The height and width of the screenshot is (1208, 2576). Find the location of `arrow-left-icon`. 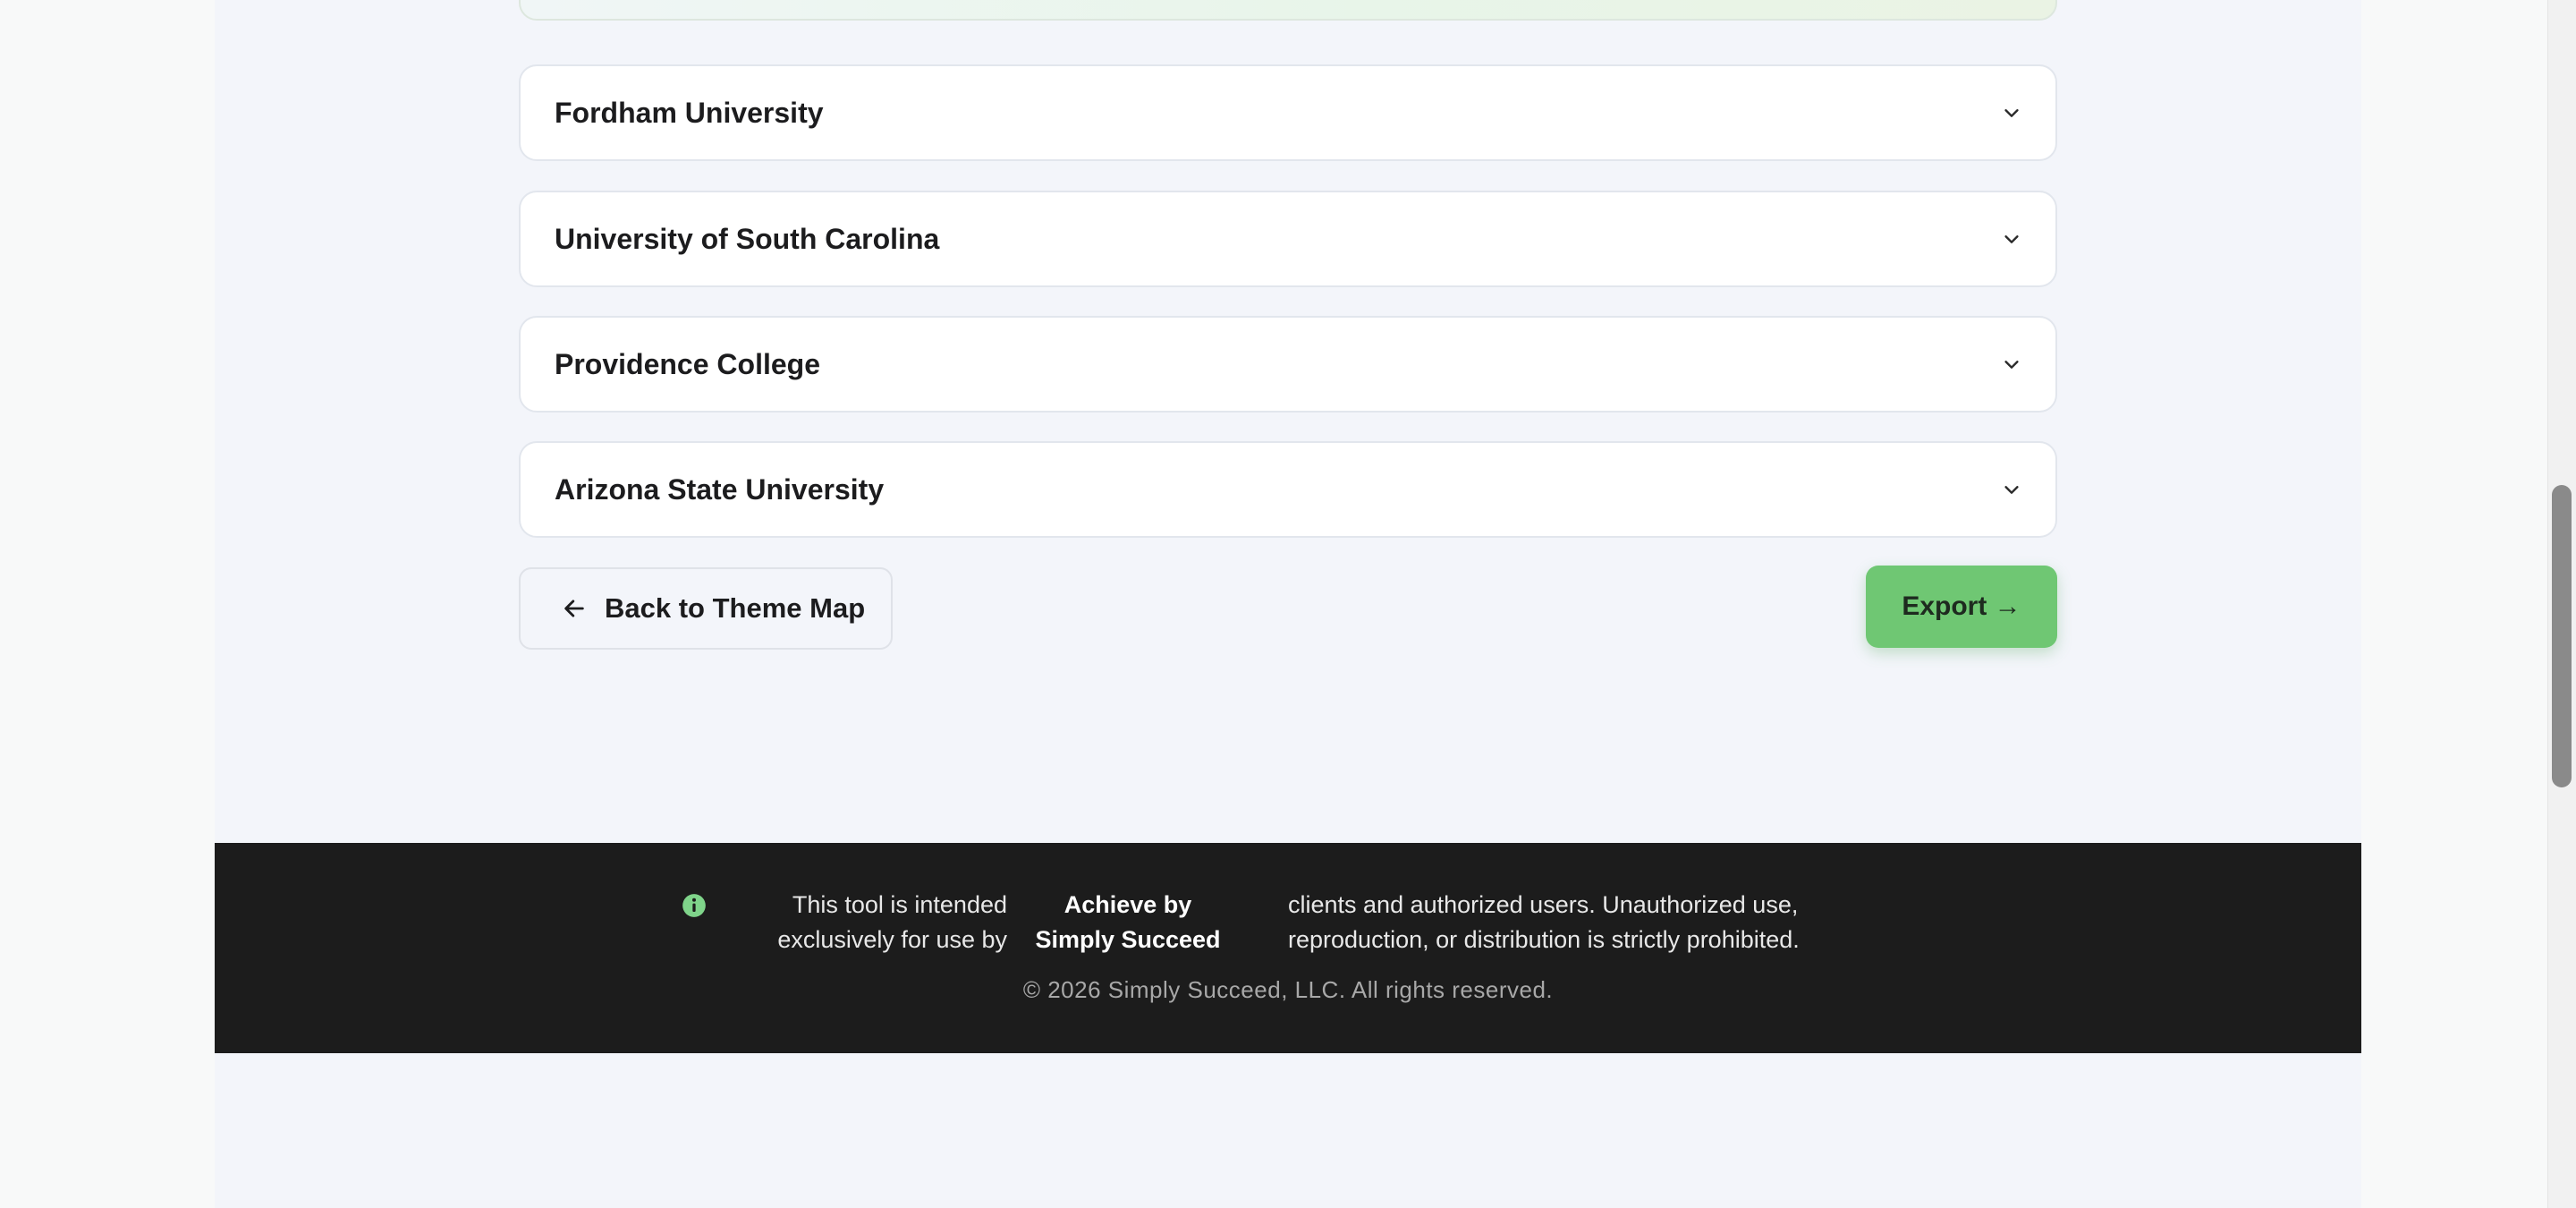

arrow-left-icon is located at coordinates (574, 608).